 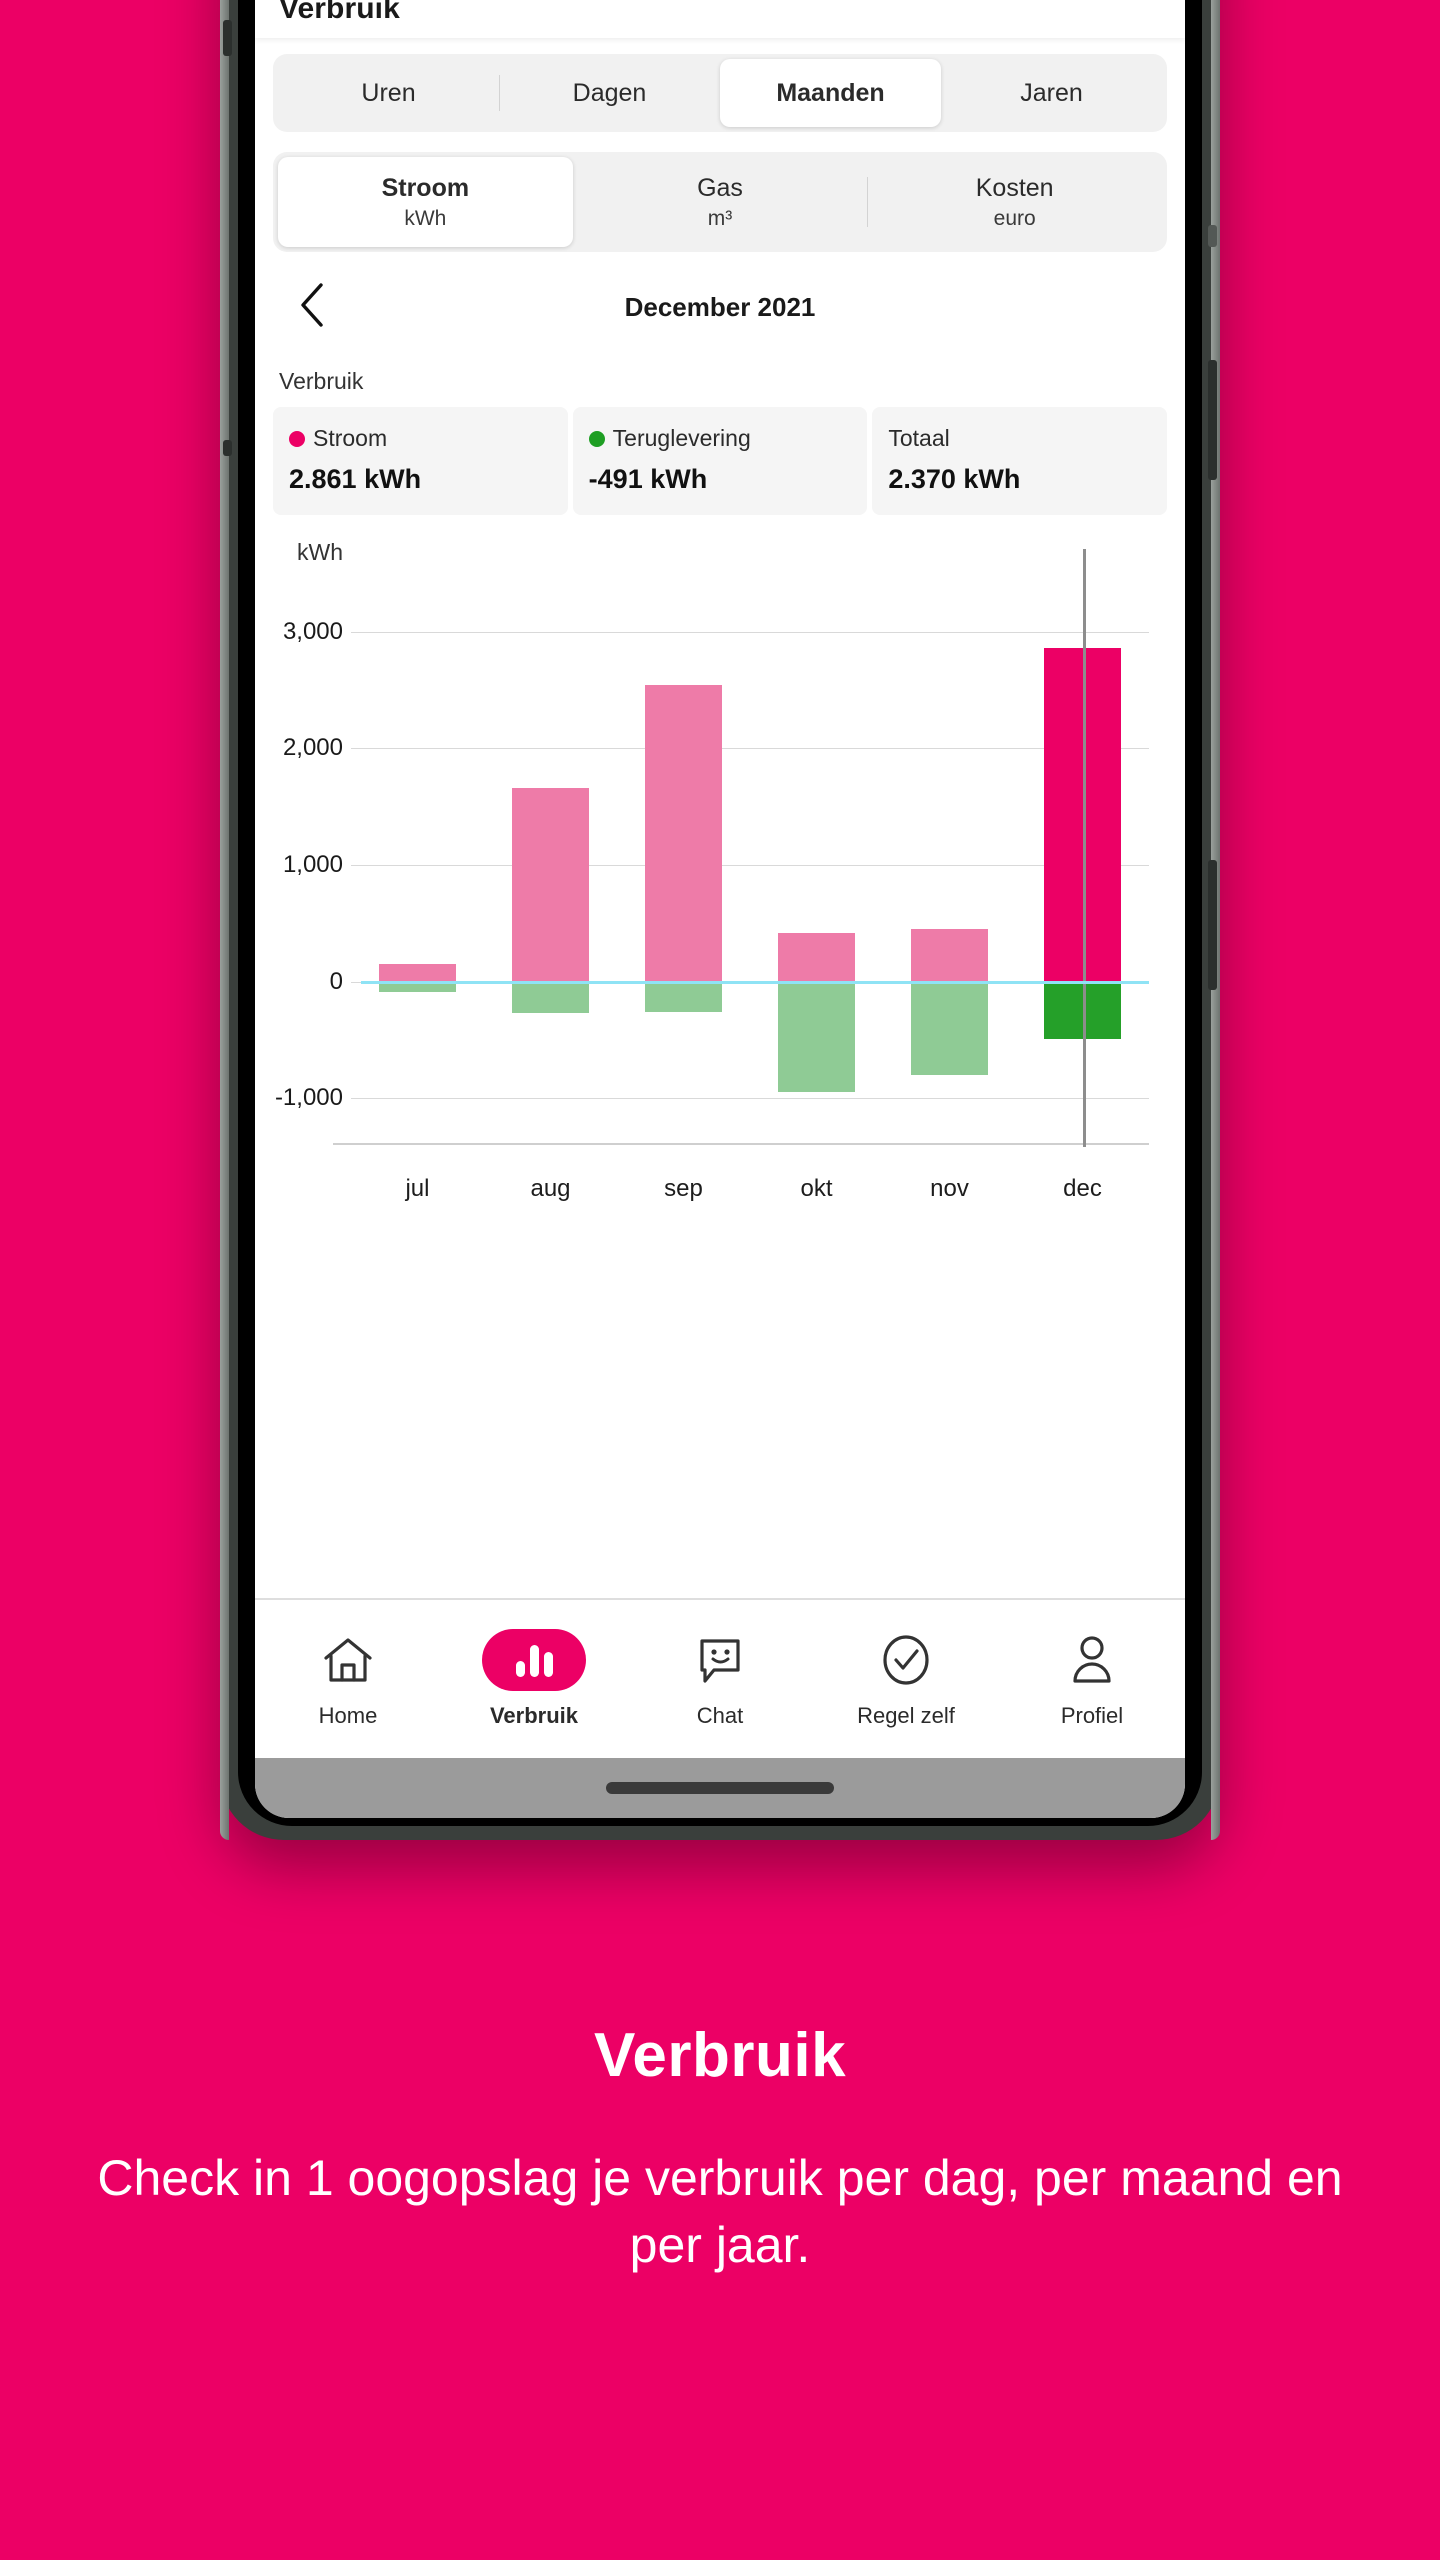 I want to click on nav-item-chat: Chat, so click(x=720, y=1679).